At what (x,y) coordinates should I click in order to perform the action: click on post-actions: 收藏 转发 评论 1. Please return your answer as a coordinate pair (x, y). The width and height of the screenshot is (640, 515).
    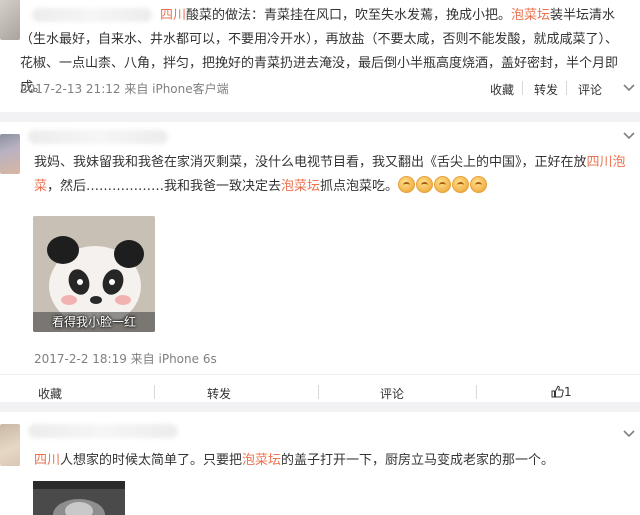
    Looking at the image, I should click on (320, 393).